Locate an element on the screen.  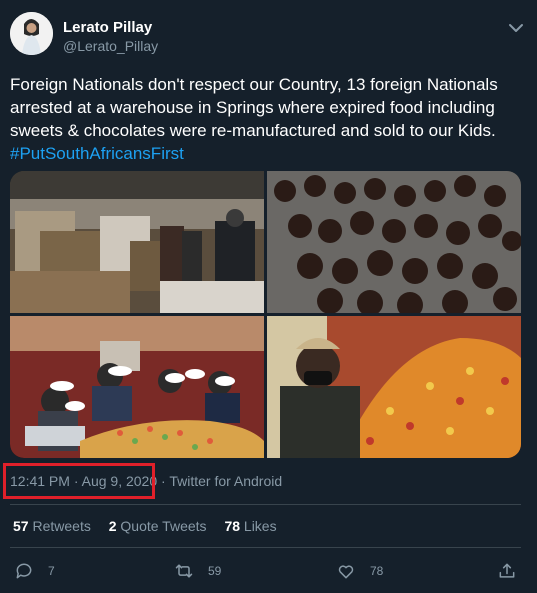
quote-tweets-label: Quote Tweets is located at coordinates (163, 526).